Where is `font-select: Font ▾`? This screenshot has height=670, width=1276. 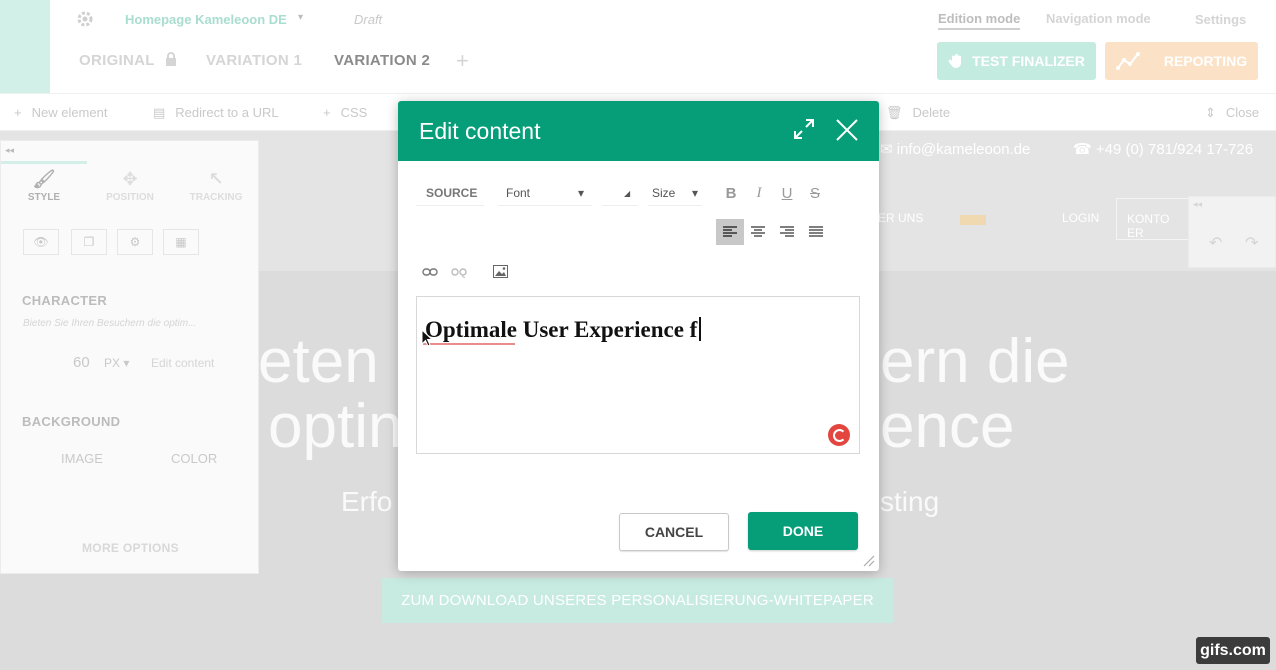 font-select: Font ▾ is located at coordinates (545, 193).